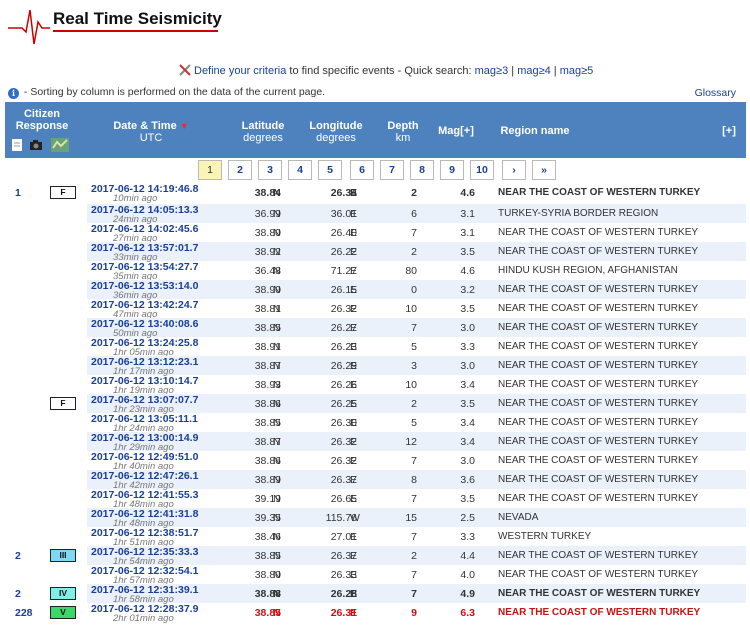 The width and height of the screenshot is (750, 634). I want to click on document-icon, so click(17, 145).